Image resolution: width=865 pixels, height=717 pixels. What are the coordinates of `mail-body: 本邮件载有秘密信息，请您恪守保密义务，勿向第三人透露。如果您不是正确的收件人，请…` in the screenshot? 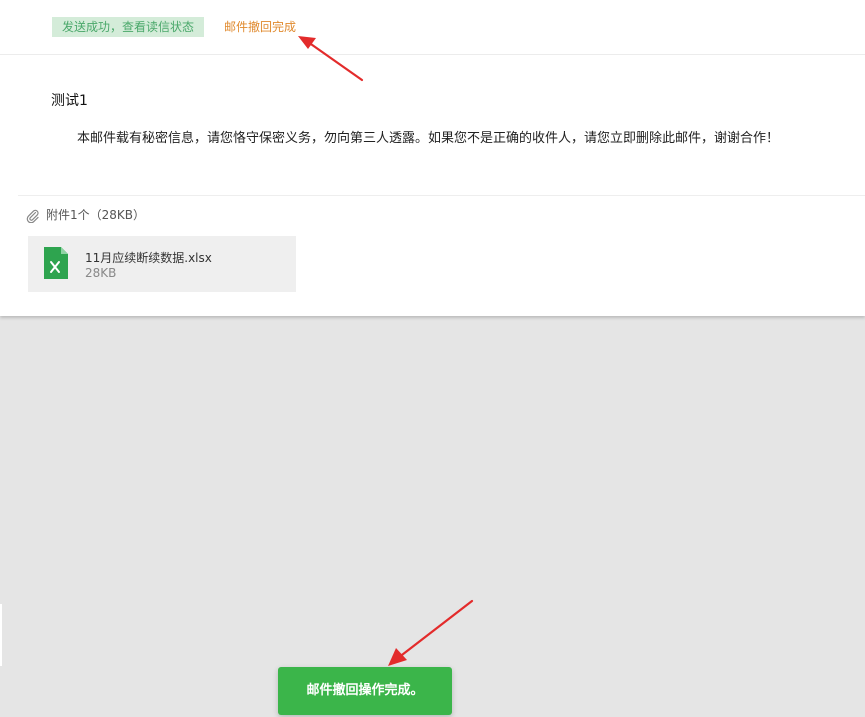 It's located at (428, 138).